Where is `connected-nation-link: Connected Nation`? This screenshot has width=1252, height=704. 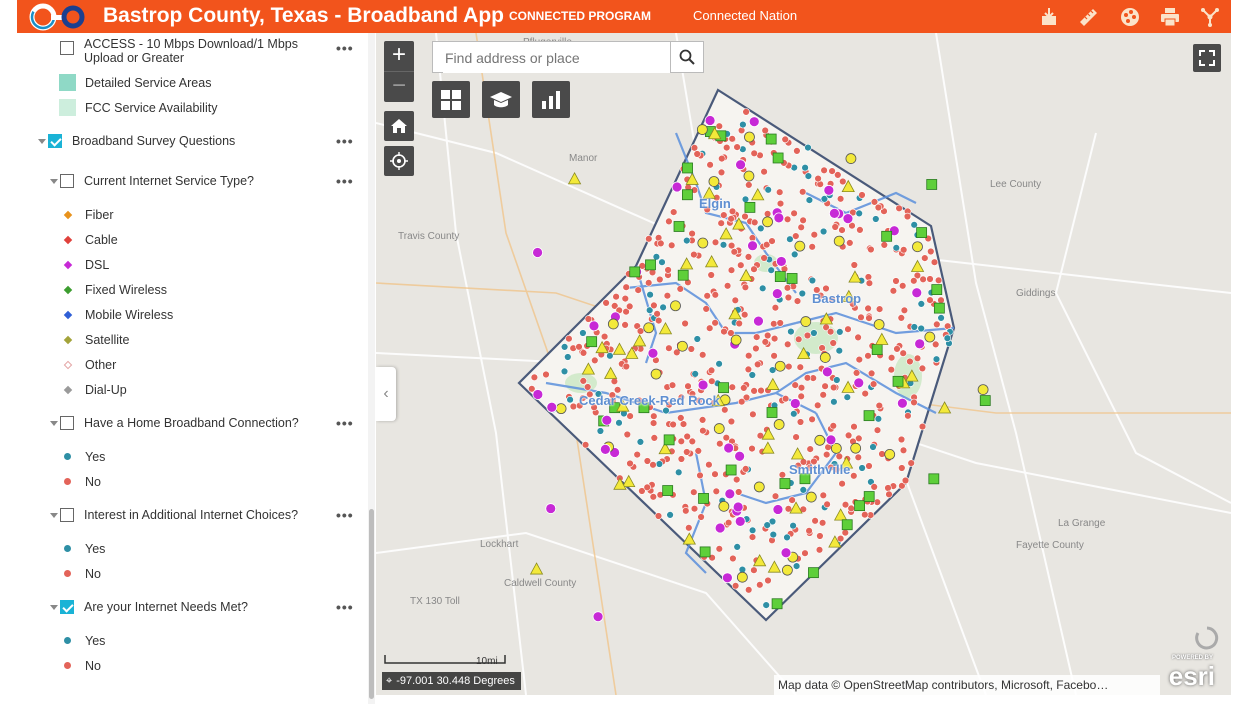 connected-nation-link: Connected Nation is located at coordinates (745, 15).